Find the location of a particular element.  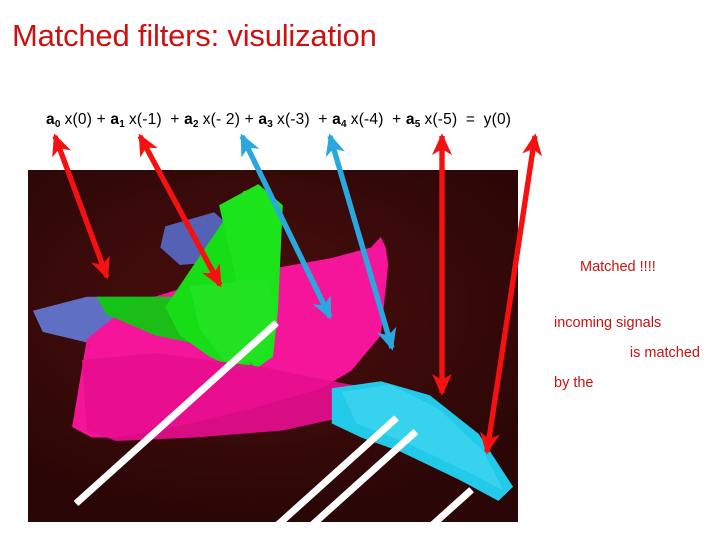

operator-0: + is located at coordinates (101, 119).